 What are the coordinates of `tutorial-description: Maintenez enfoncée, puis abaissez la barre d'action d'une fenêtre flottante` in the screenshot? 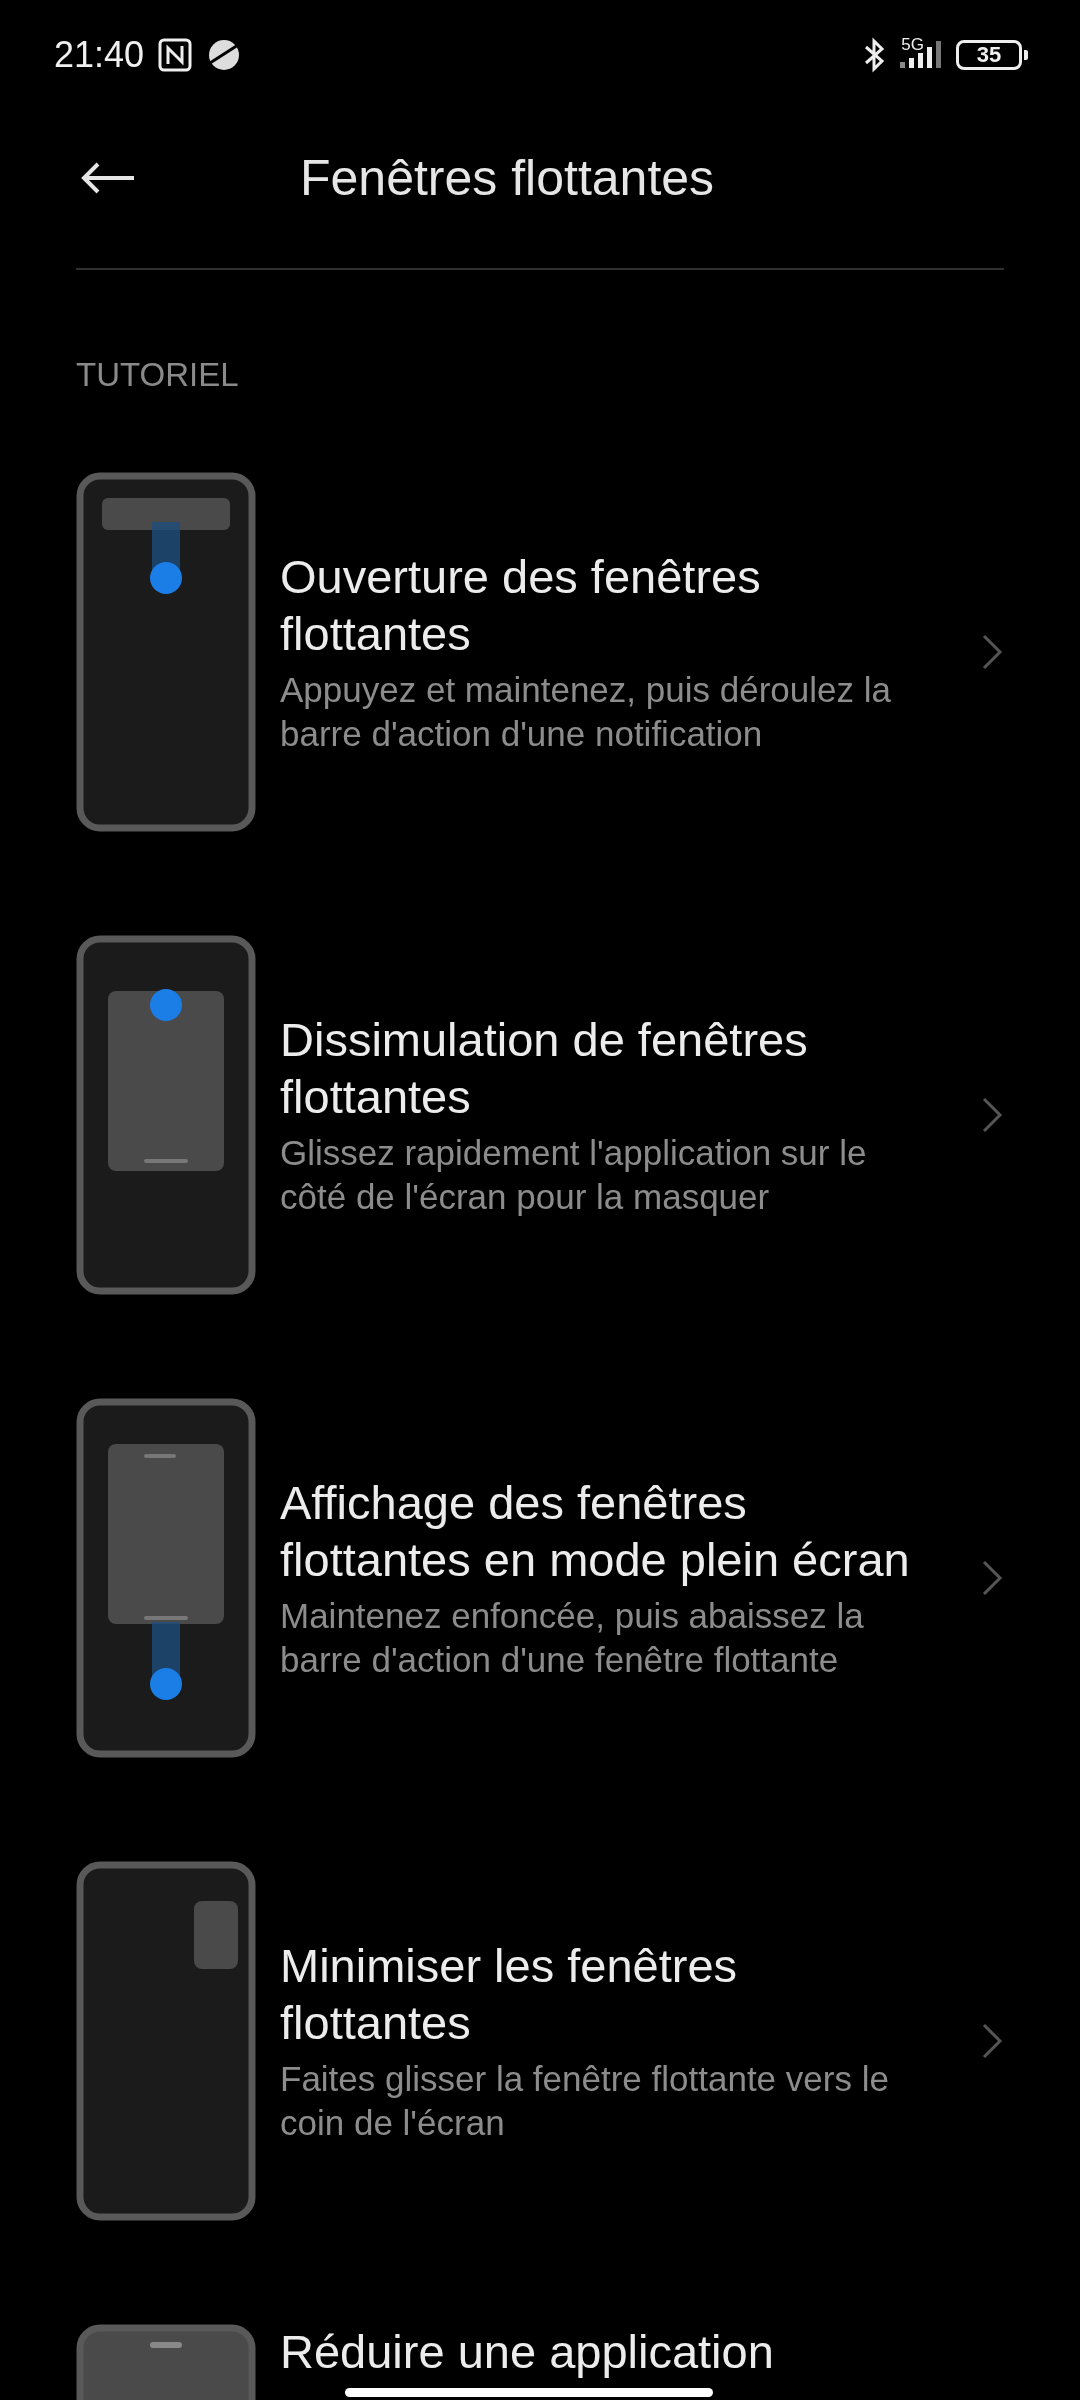 It's located at (572, 1638).